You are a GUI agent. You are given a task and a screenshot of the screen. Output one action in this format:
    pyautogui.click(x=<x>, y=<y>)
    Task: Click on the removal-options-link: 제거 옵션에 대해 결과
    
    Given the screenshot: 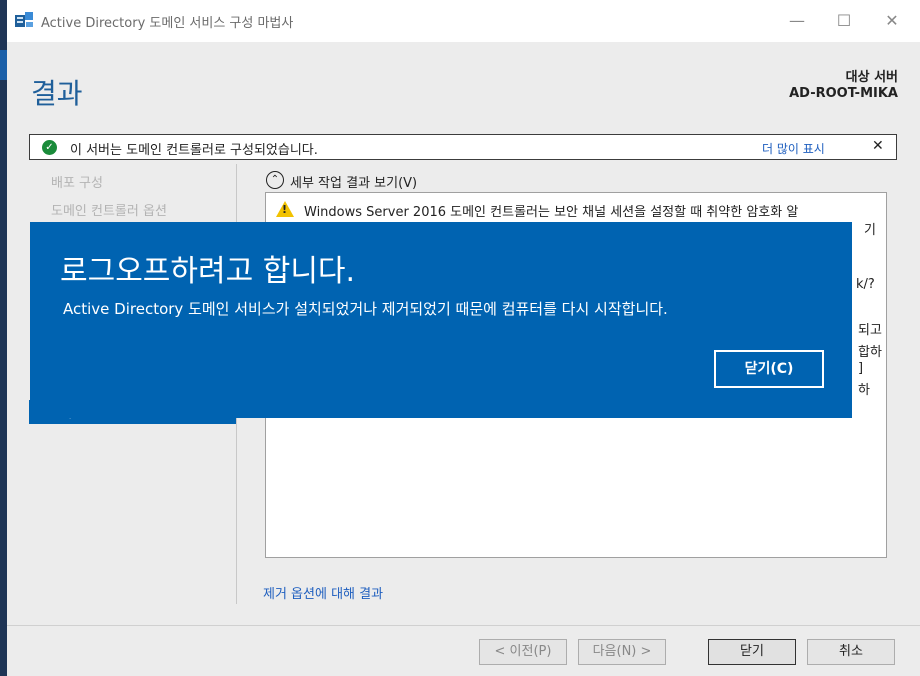 What is the action you would take?
    pyautogui.click(x=323, y=592)
    